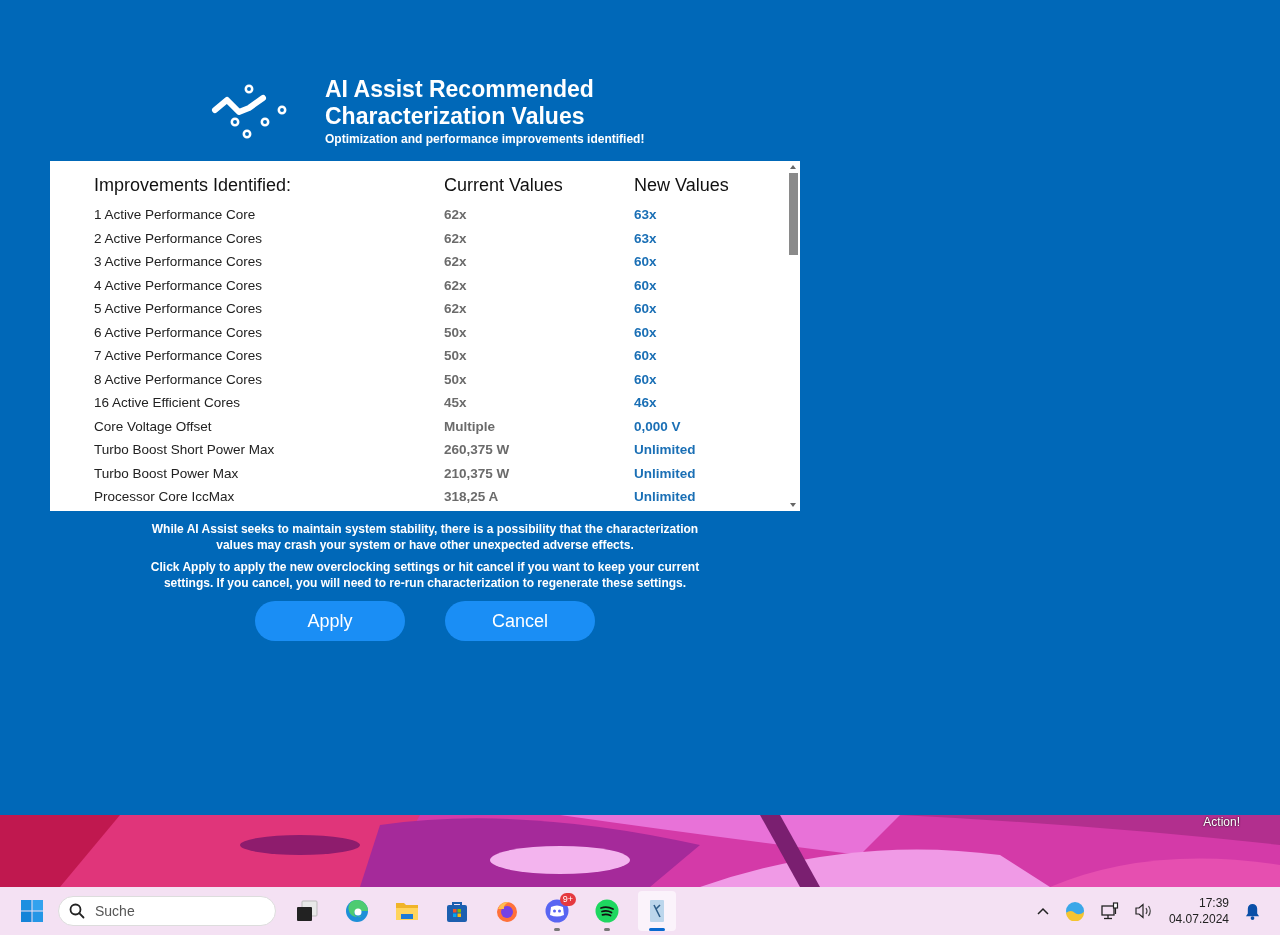  Describe the element at coordinates (477, 450) in the screenshot. I see `current-value: 260,375 W` at that location.